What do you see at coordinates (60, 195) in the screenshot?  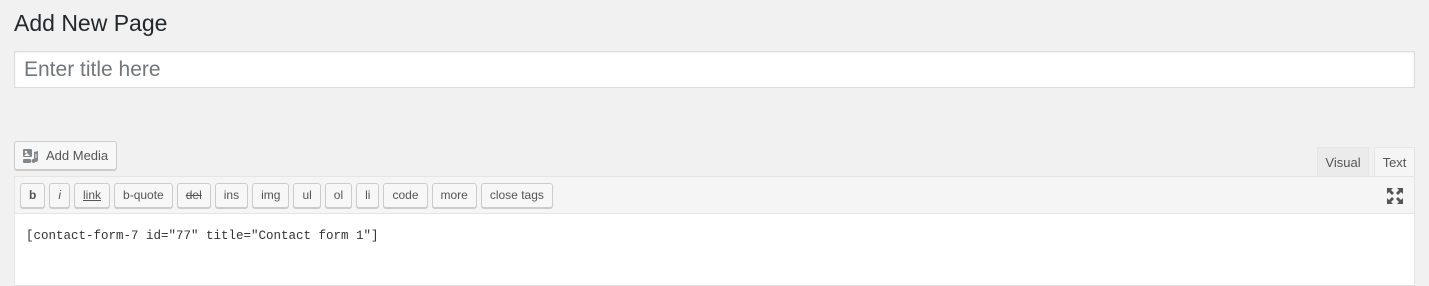 I see `qt-italic-button: i` at bounding box center [60, 195].